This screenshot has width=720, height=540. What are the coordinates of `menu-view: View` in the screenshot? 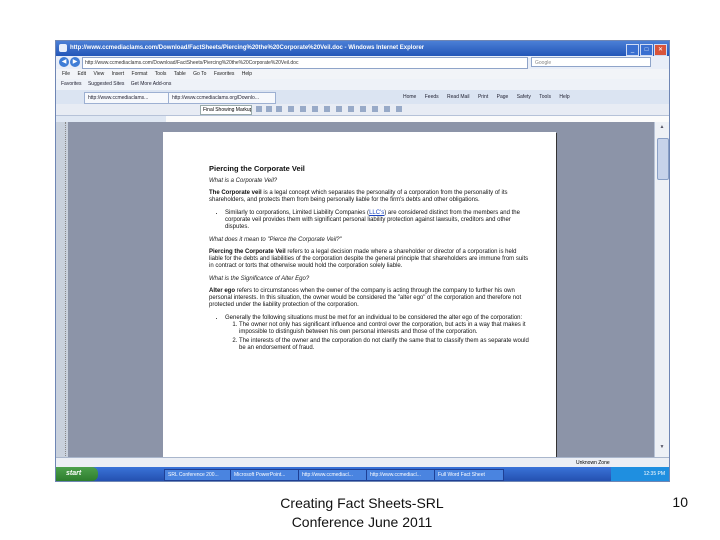 It's located at (98, 74).